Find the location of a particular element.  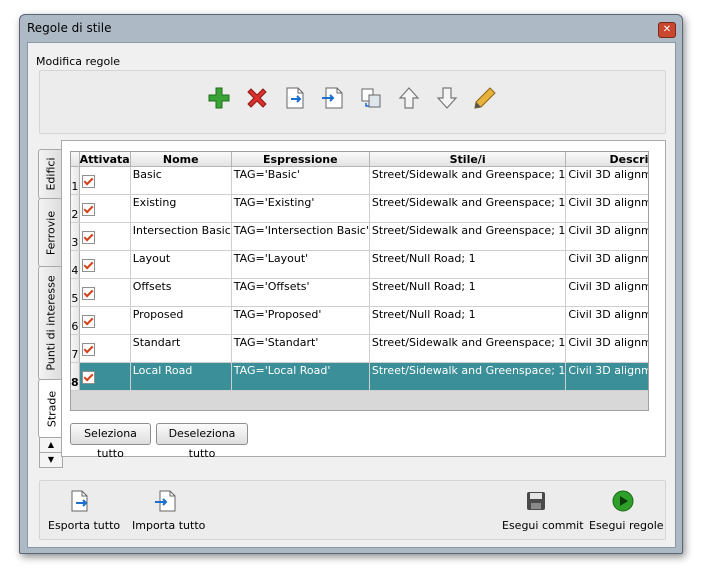

save-icon is located at coordinates (536, 501).